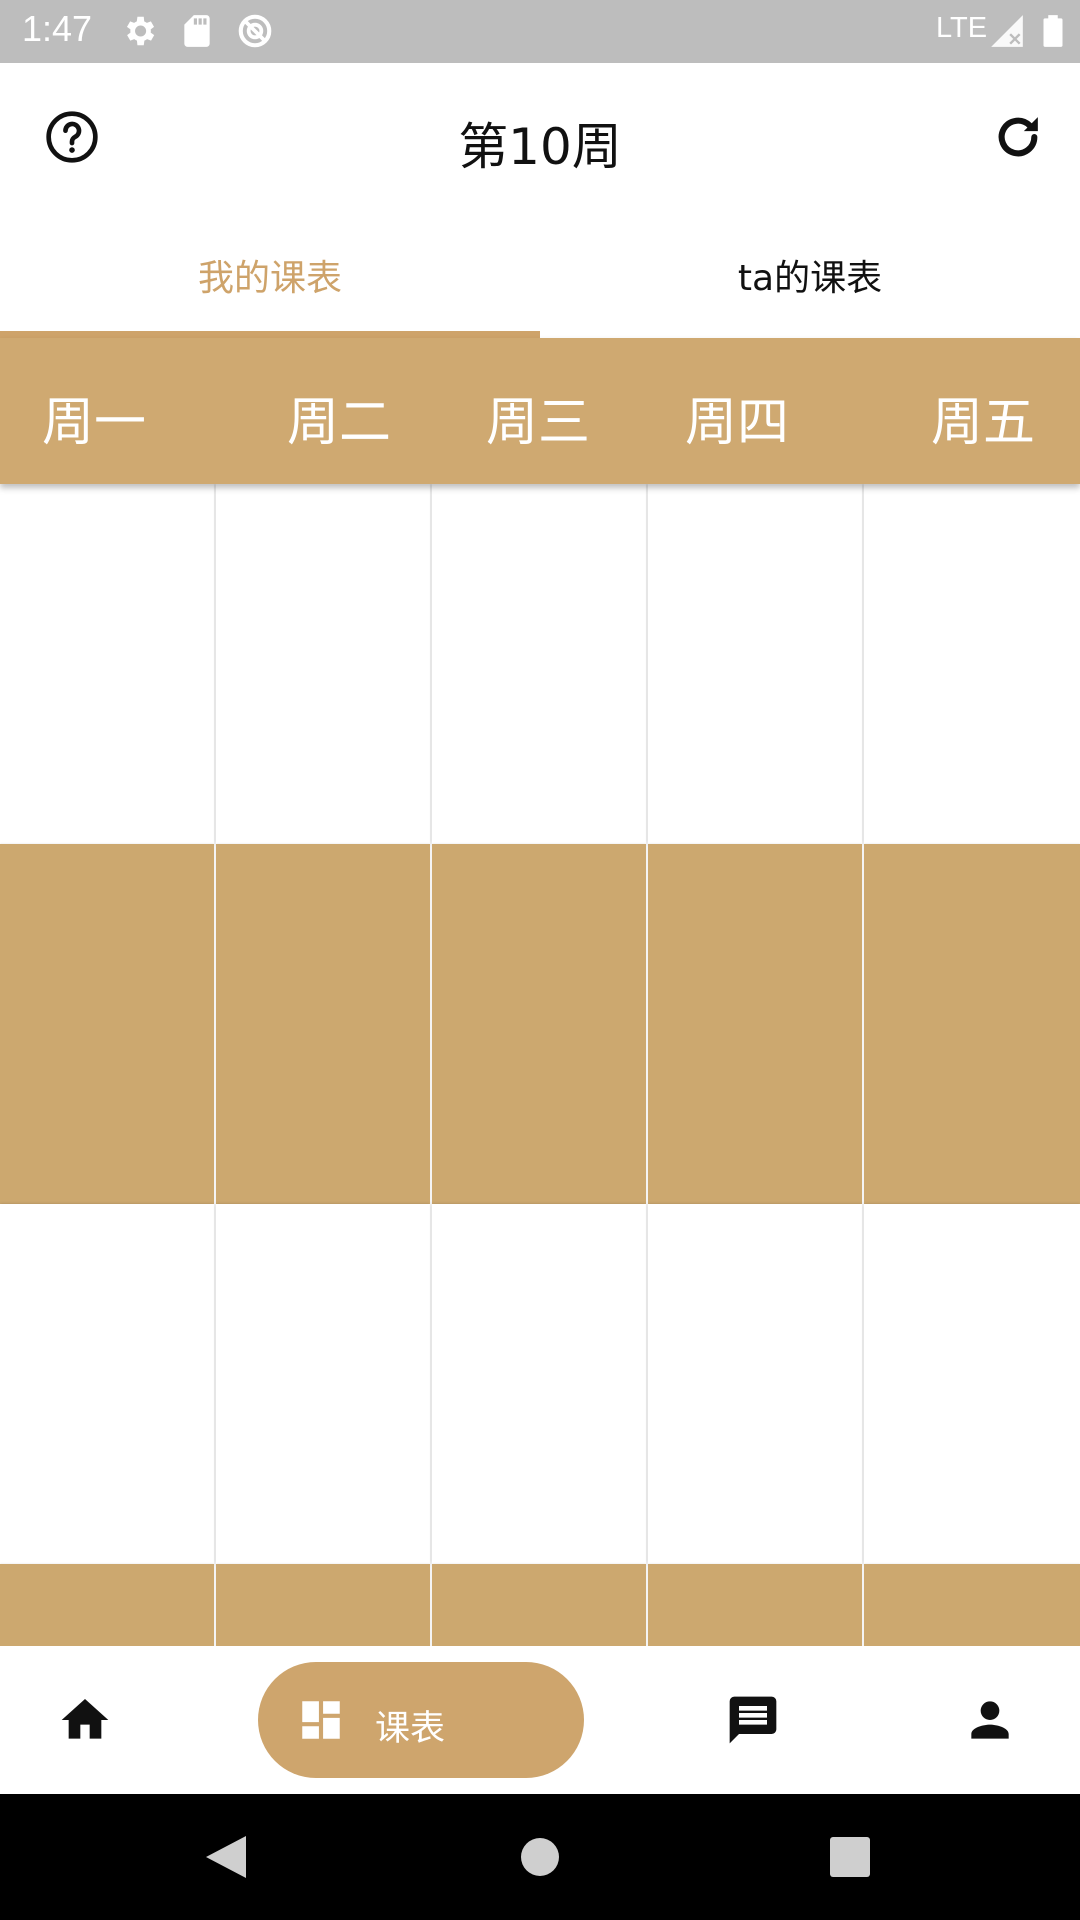  What do you see at coordinates (410, 1729) in the screenshot?
I see `nav-schedule-label: 课表` at bounding box center [410, 1729].